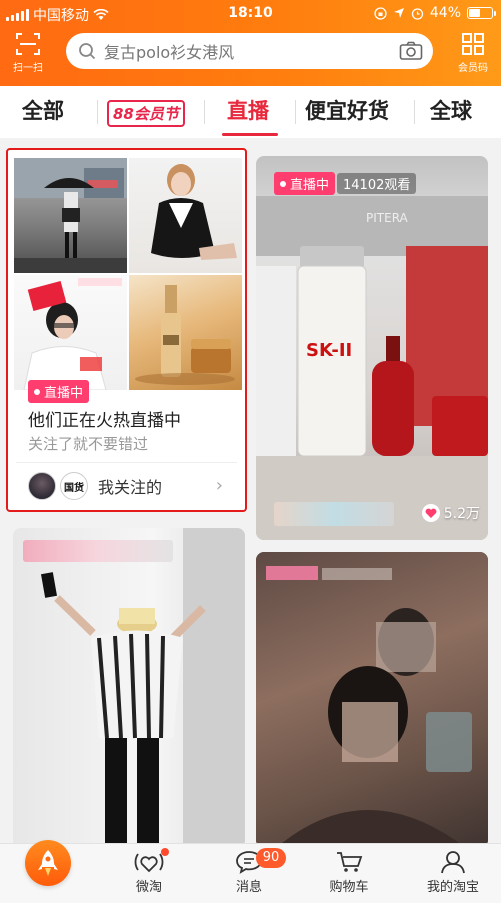  I want to click on nav-cart: 购物车, so click(349, 872).